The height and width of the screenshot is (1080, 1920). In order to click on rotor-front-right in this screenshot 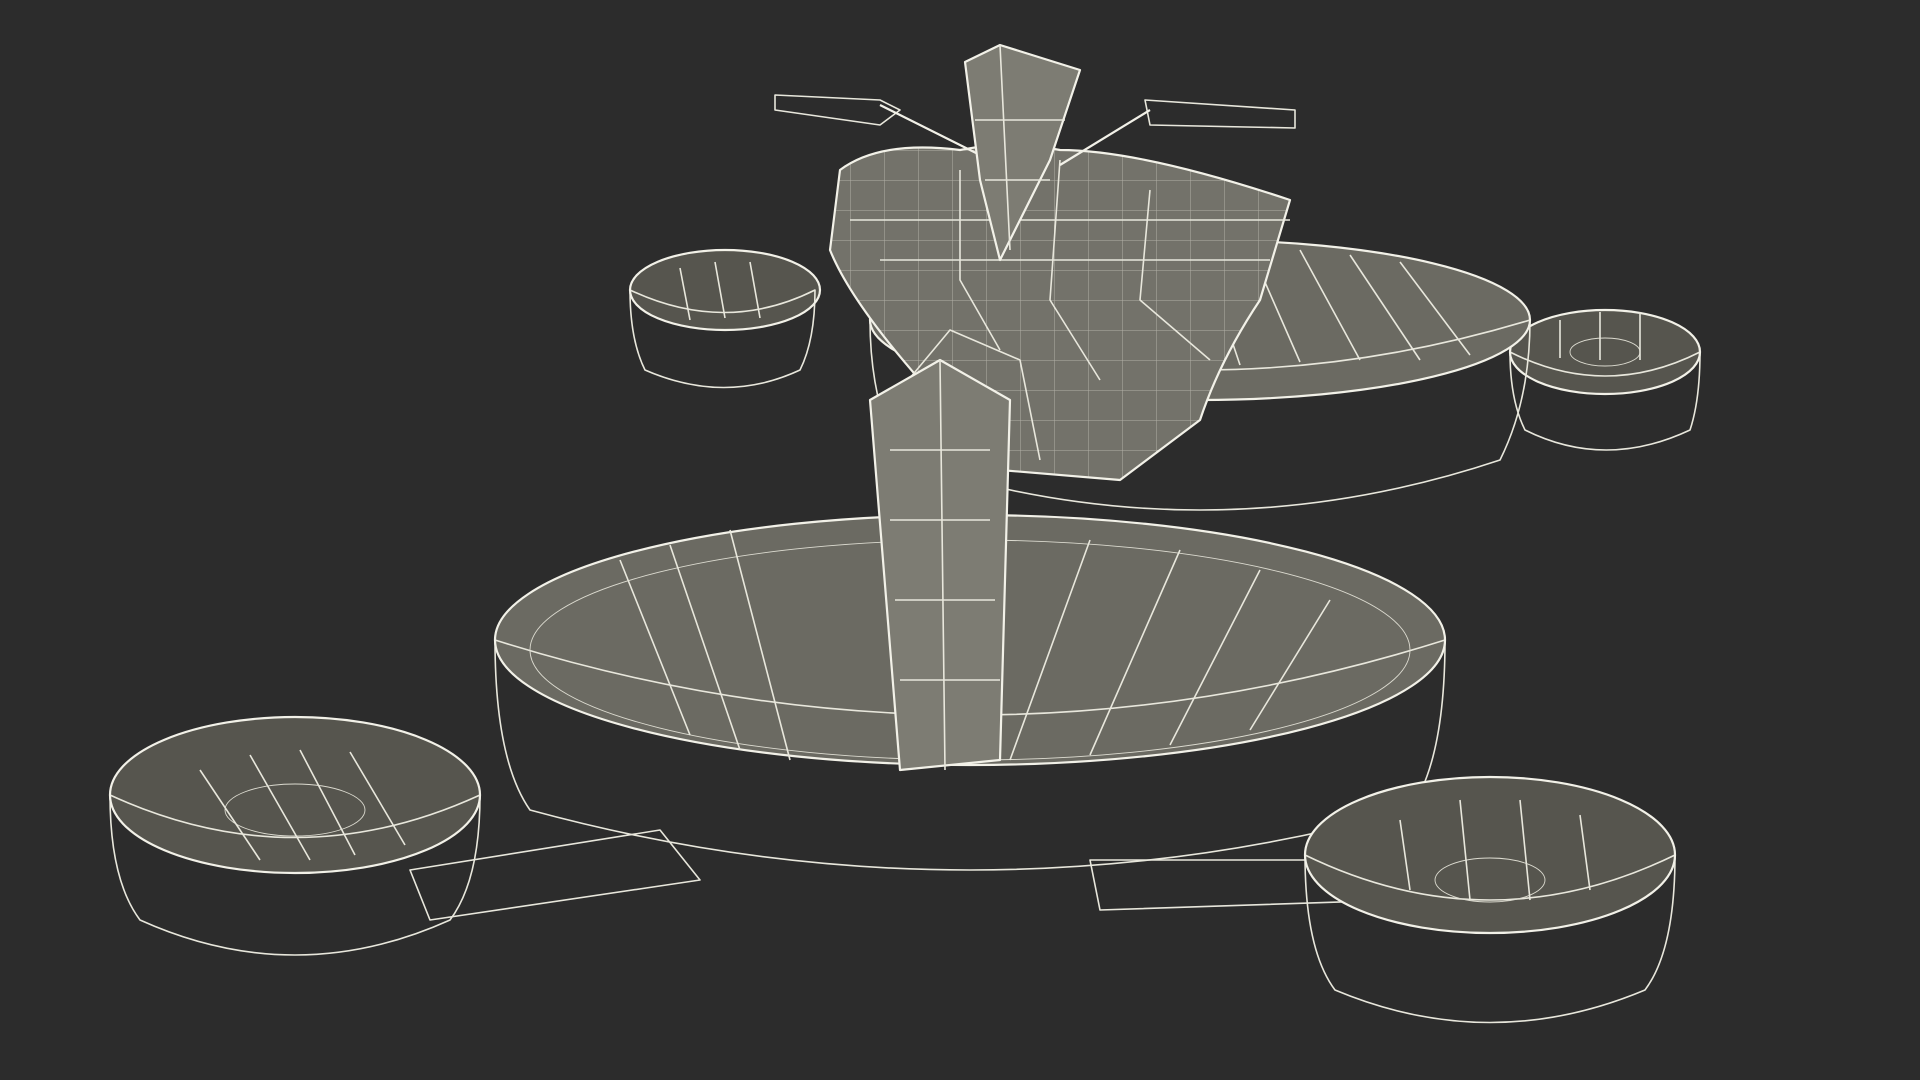, I will do `click(1490, 899)`.